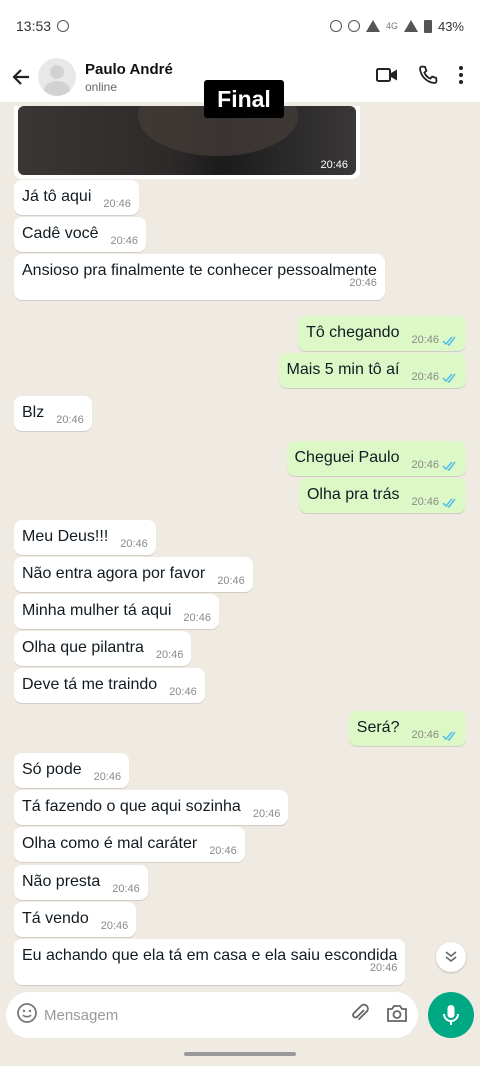 The height and width of the screenshot is (1066, 480). I want to click on outgoing-message: Olha pra trás 20:46, so click(382, 495).